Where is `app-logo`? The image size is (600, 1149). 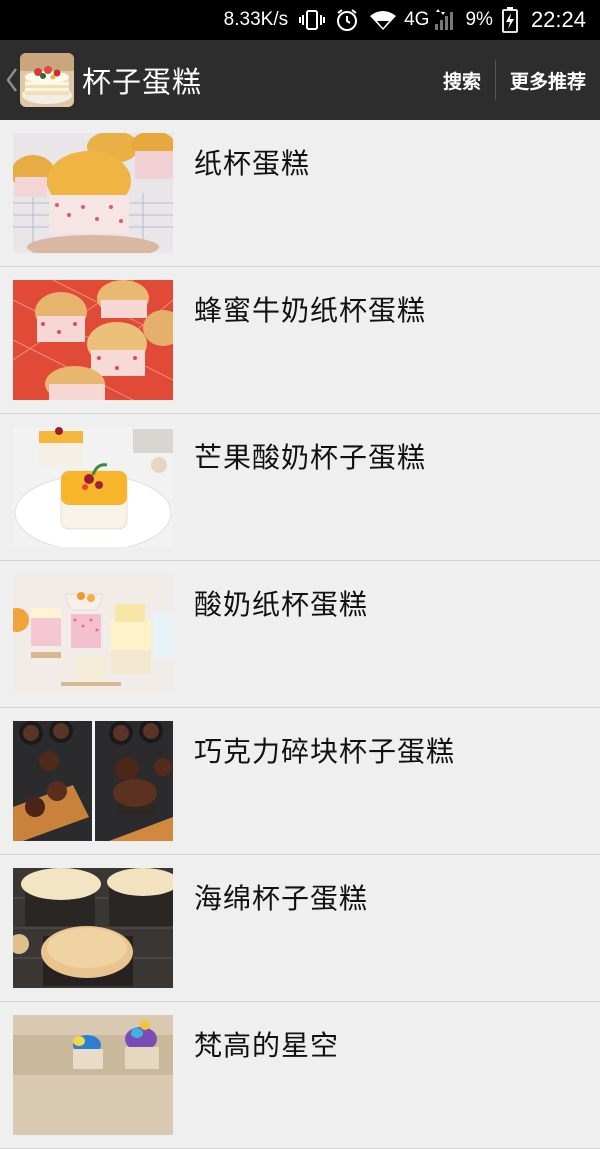 app-logo is located at coordinates (47, 80).